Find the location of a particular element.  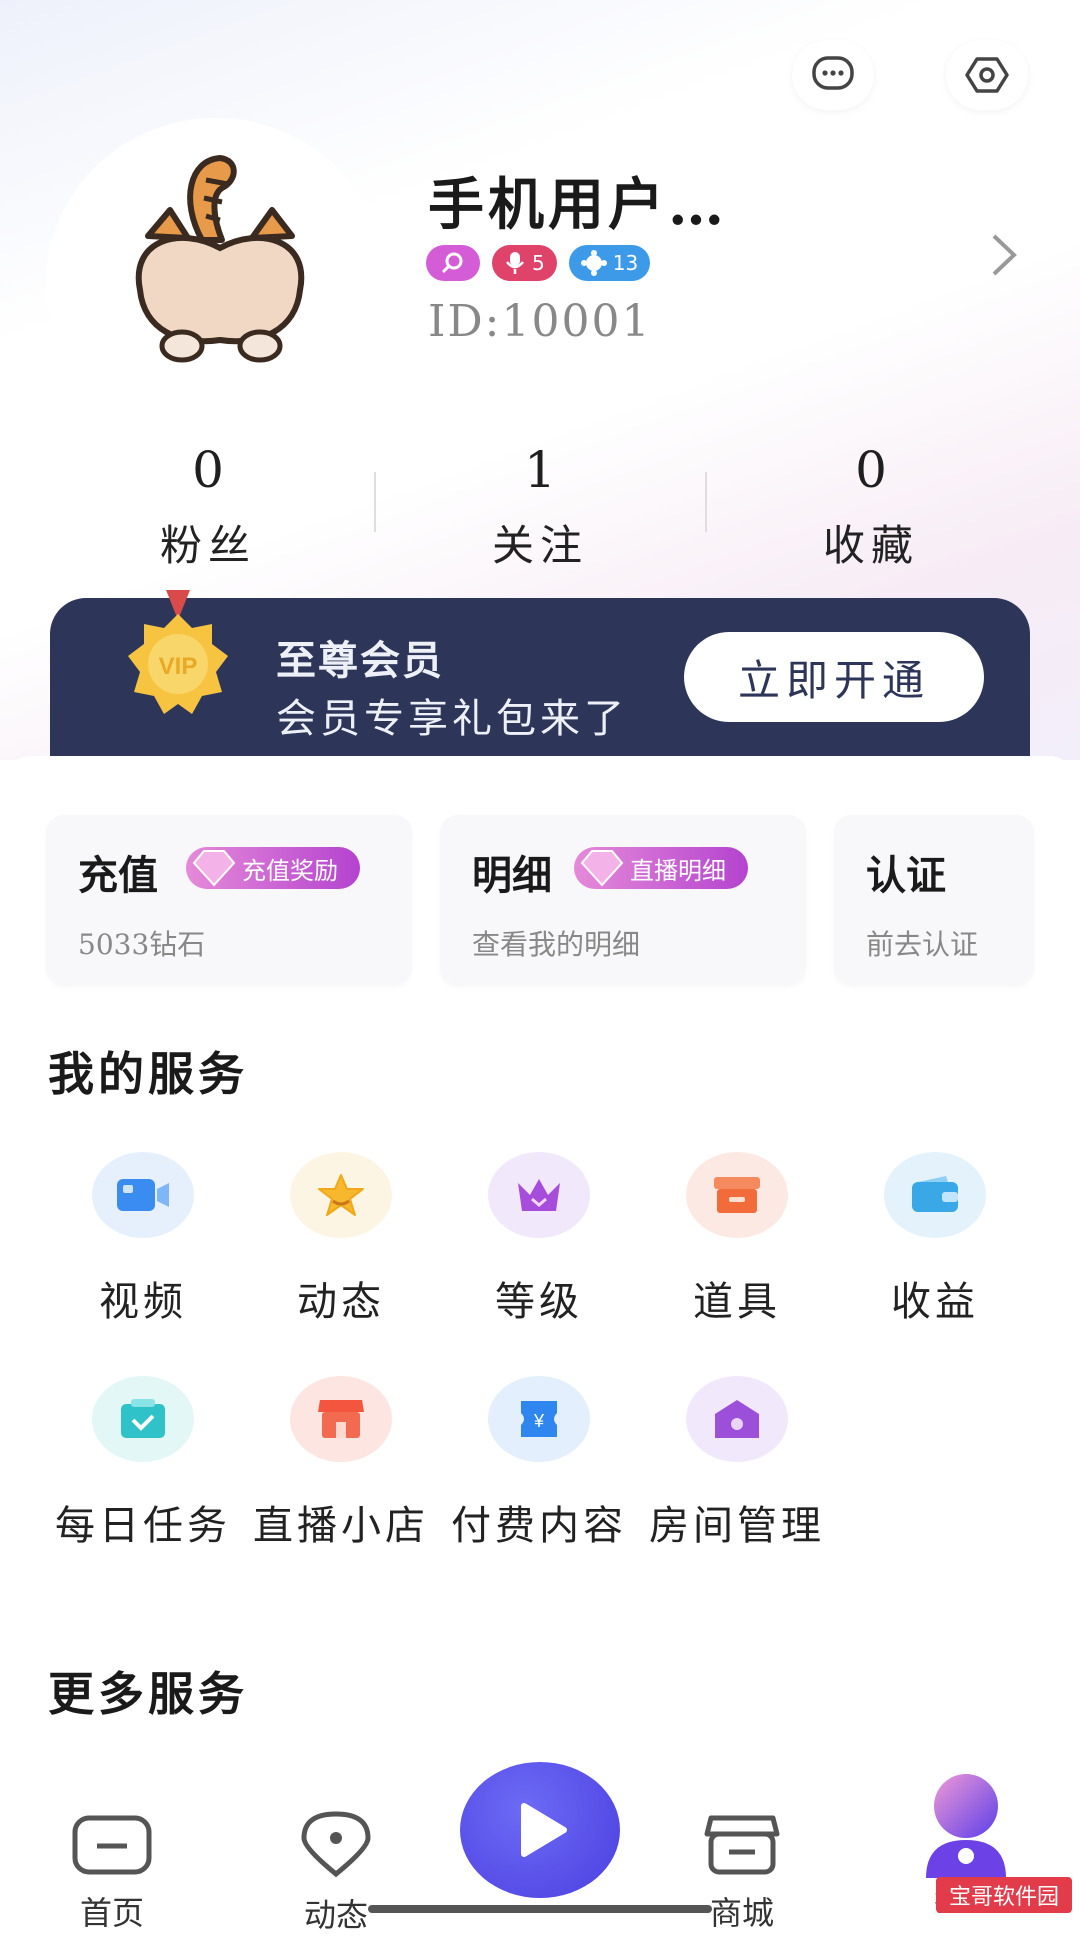

live-details-tag: 直播明细 is located at coordinates (661, 868).